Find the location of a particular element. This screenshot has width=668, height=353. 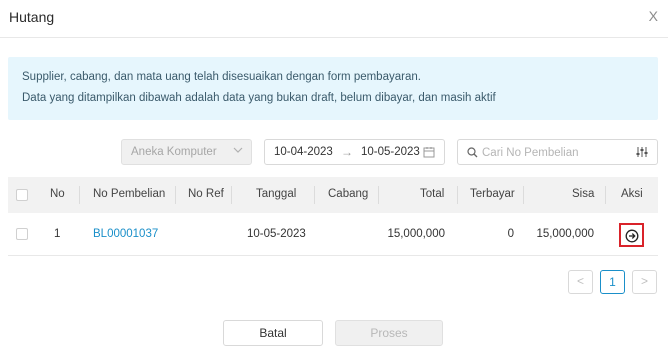

col-no: No is located at coordinates (57, 194).